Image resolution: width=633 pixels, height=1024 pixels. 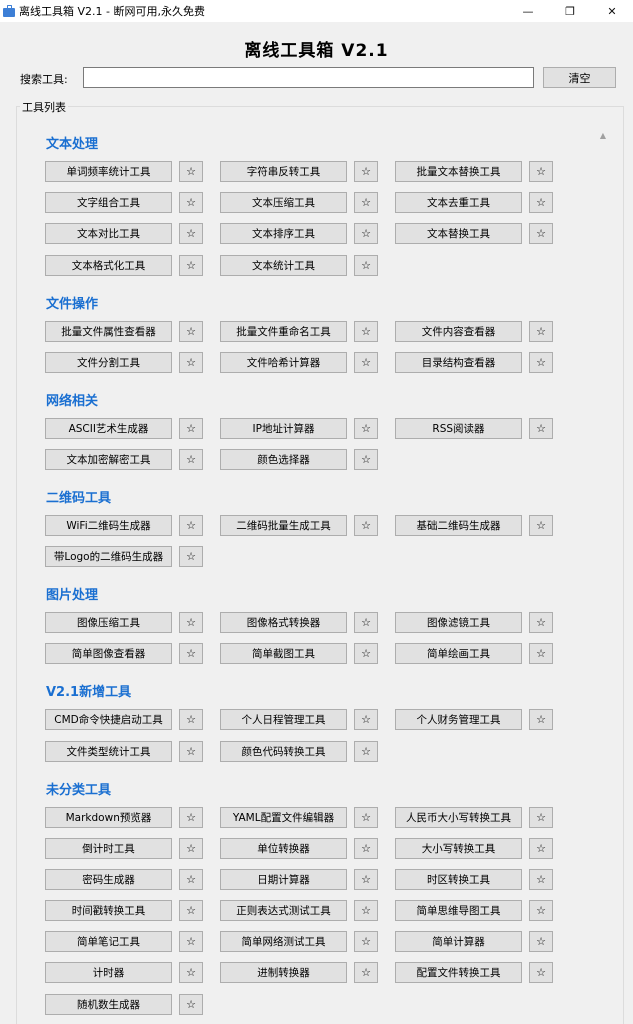 What do you see at coordinates (458, 973) in the screenshot?
I see `tool-button: 配置文件转换工具` at bounding box center [458, 973].